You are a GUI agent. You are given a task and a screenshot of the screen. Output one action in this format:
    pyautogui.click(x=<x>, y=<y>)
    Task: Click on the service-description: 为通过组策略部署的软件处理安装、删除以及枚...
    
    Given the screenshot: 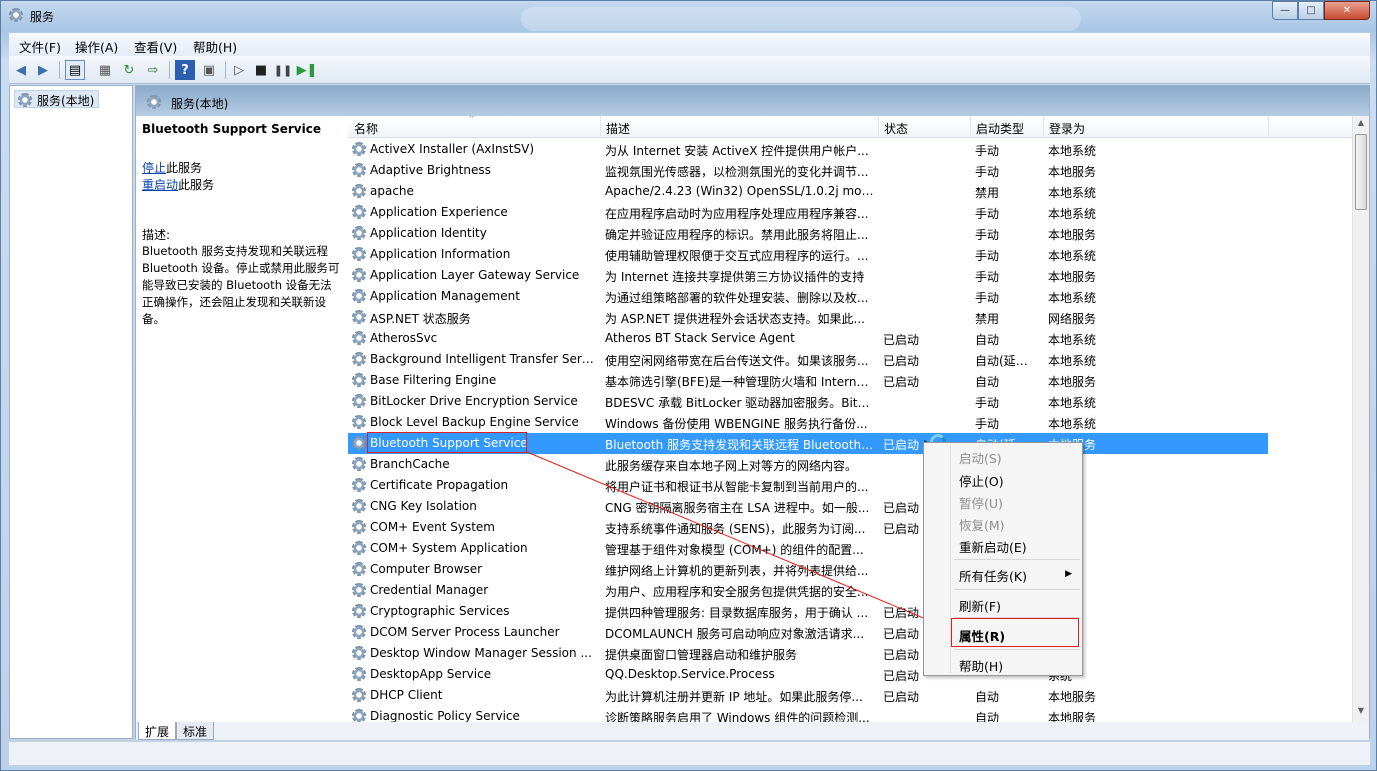 What is the action you would take?
    pyautogui.click(x=737, y=298)
    